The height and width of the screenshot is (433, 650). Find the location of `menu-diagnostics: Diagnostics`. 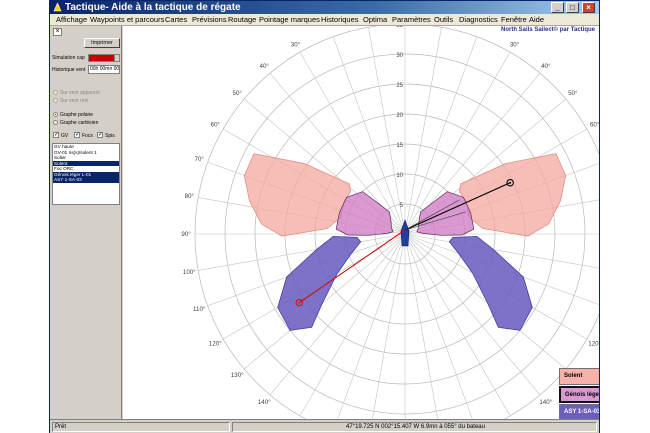

menu-diagnostics: Diagnostics is located at coordinates (478, 20).